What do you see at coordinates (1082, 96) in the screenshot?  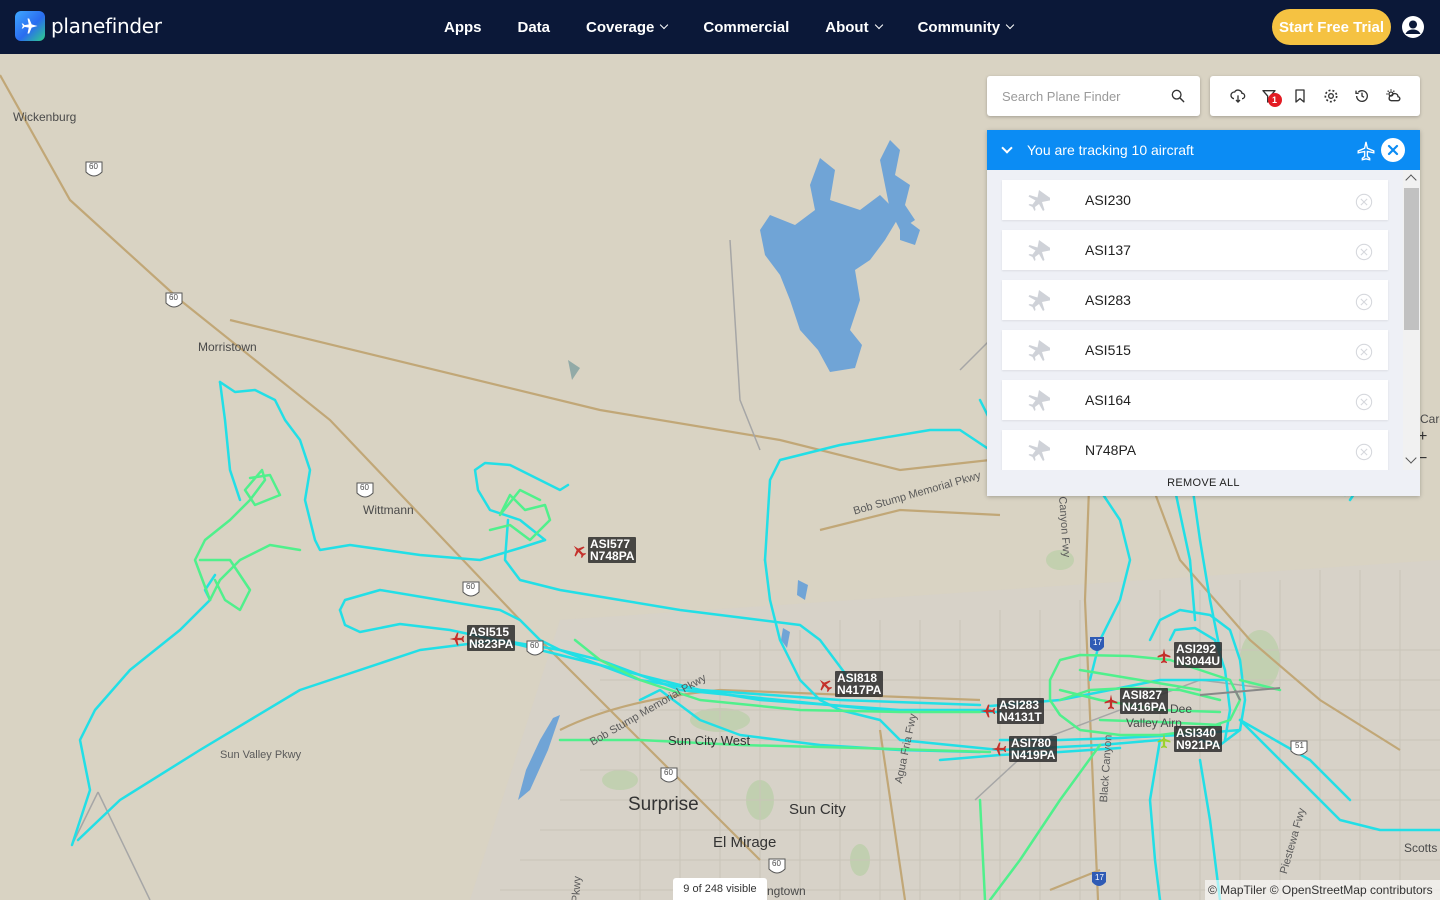 I see `search-input` at bounding box center [1082, 96].